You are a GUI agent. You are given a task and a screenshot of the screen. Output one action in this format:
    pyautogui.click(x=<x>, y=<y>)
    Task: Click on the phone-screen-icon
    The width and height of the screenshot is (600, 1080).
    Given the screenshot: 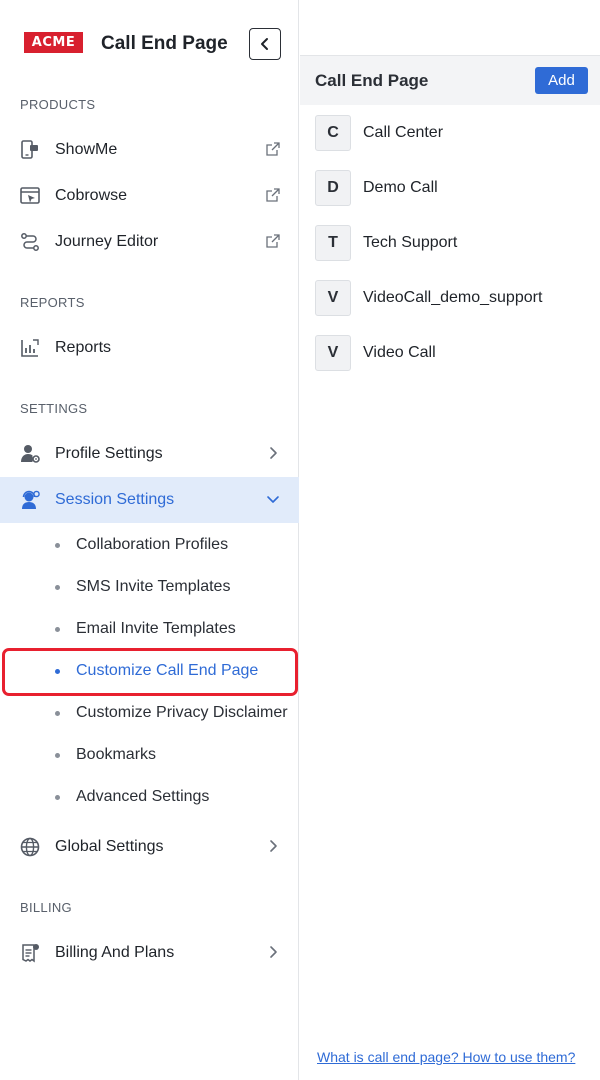 What is the action you would take?
    pyautogui.click(x=29, y=149)
    